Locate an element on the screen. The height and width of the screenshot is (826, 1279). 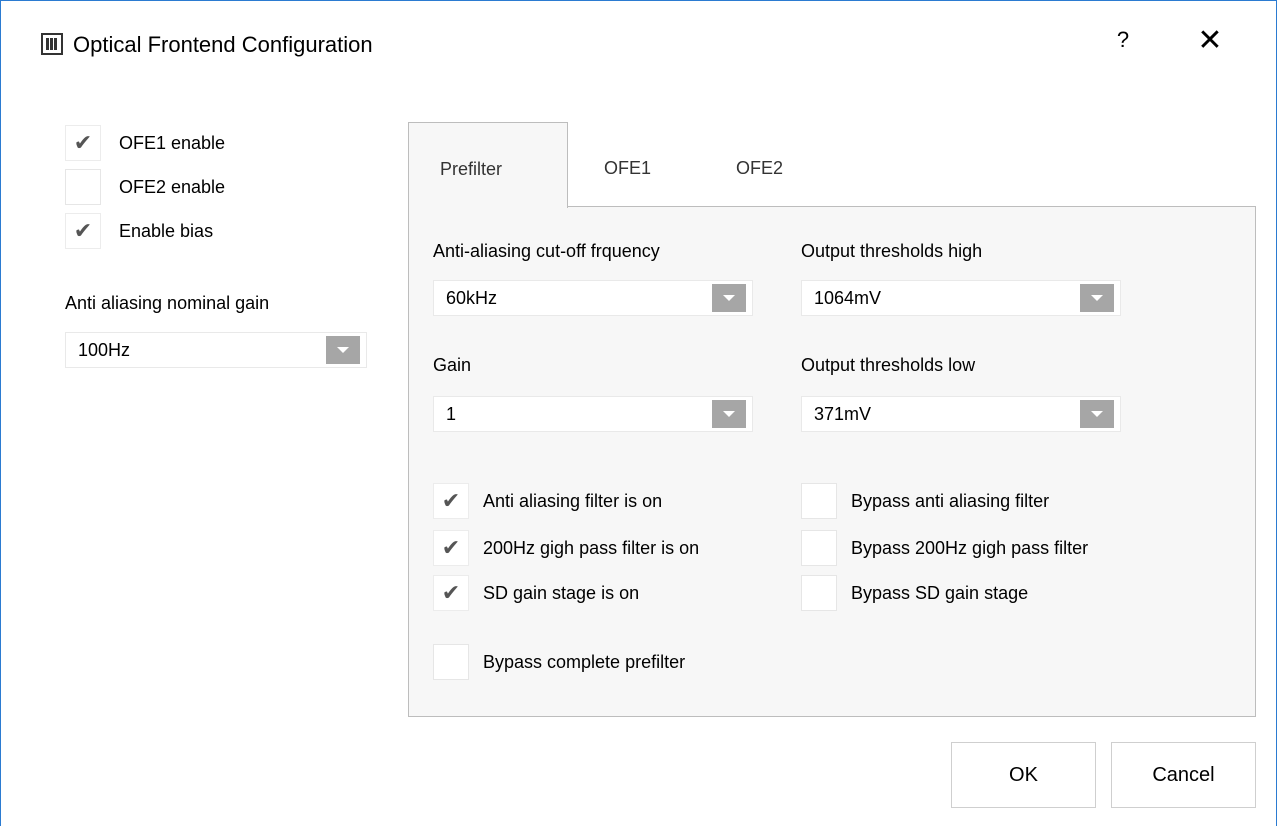
checkbox-label: Anti aliasing filter is on is located at coordinates (573, 500).